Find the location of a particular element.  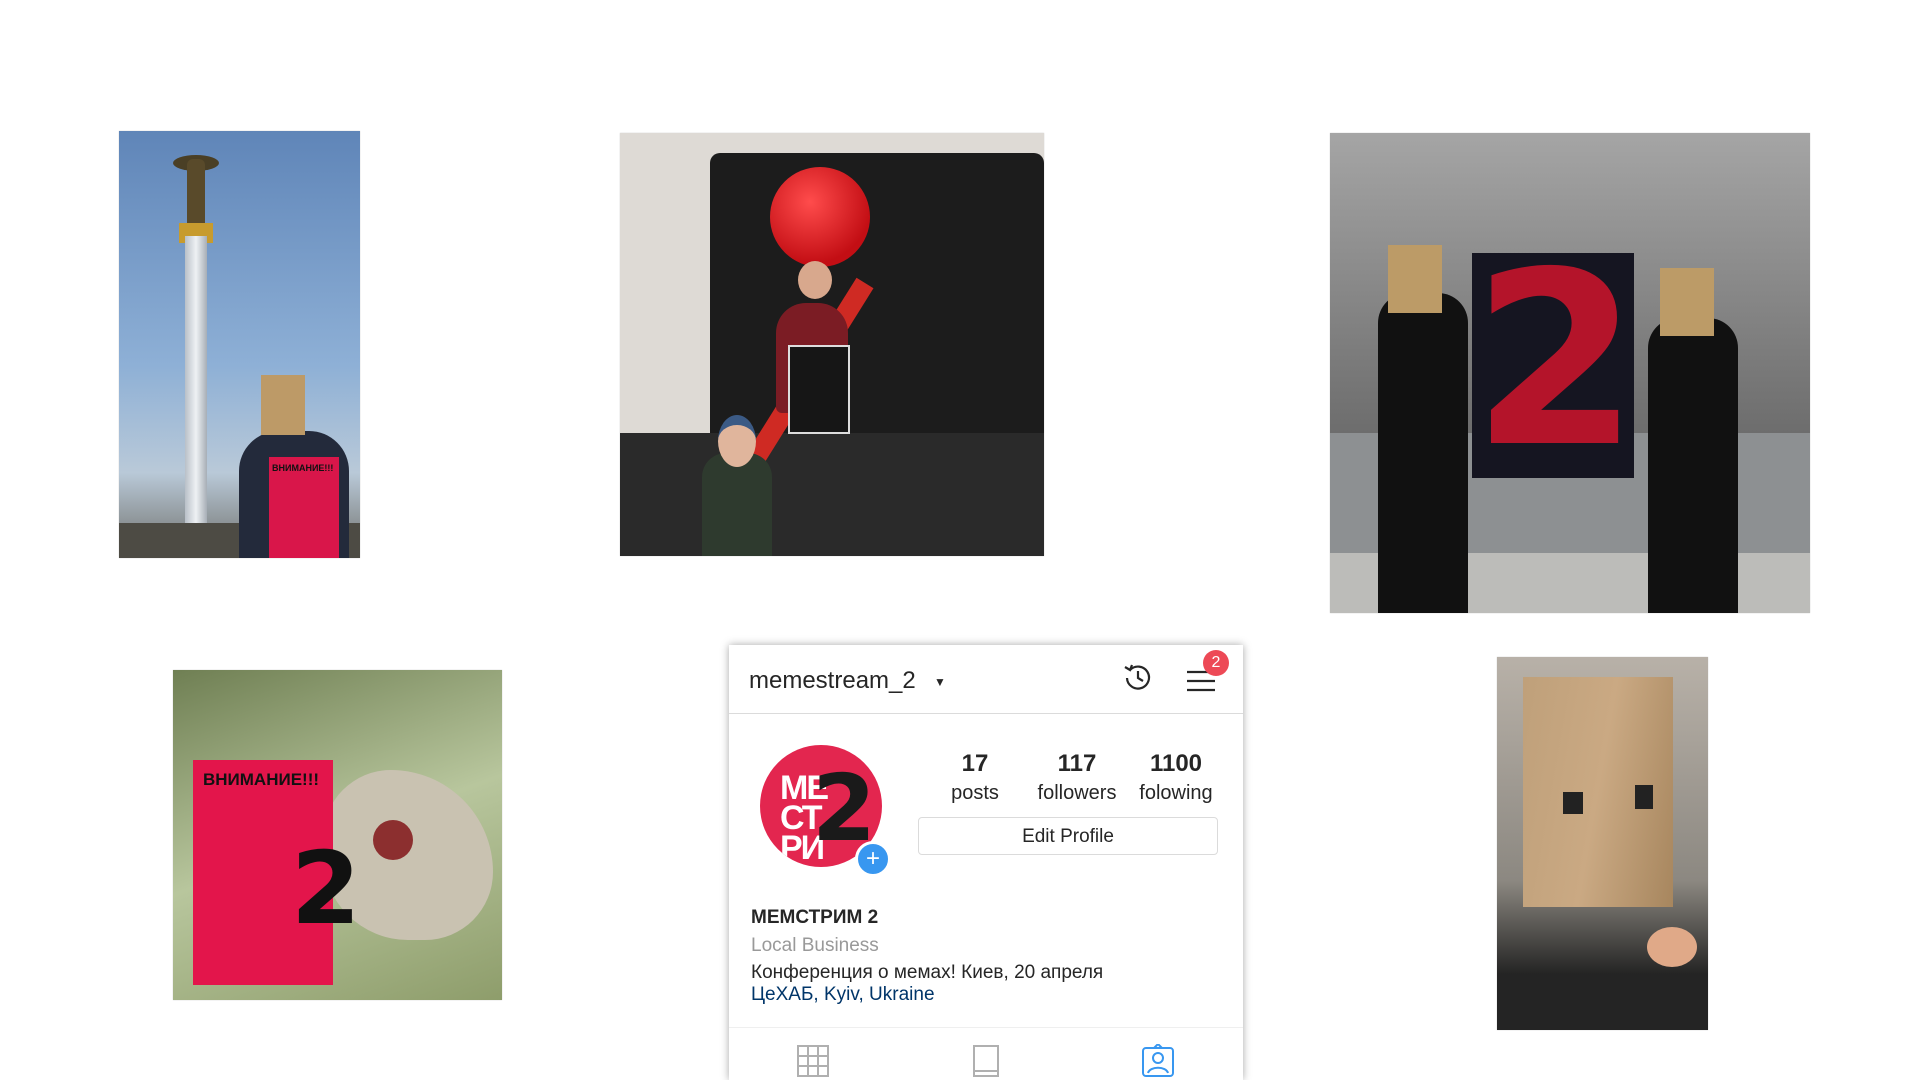

boy is located at coordinates (737, 504).